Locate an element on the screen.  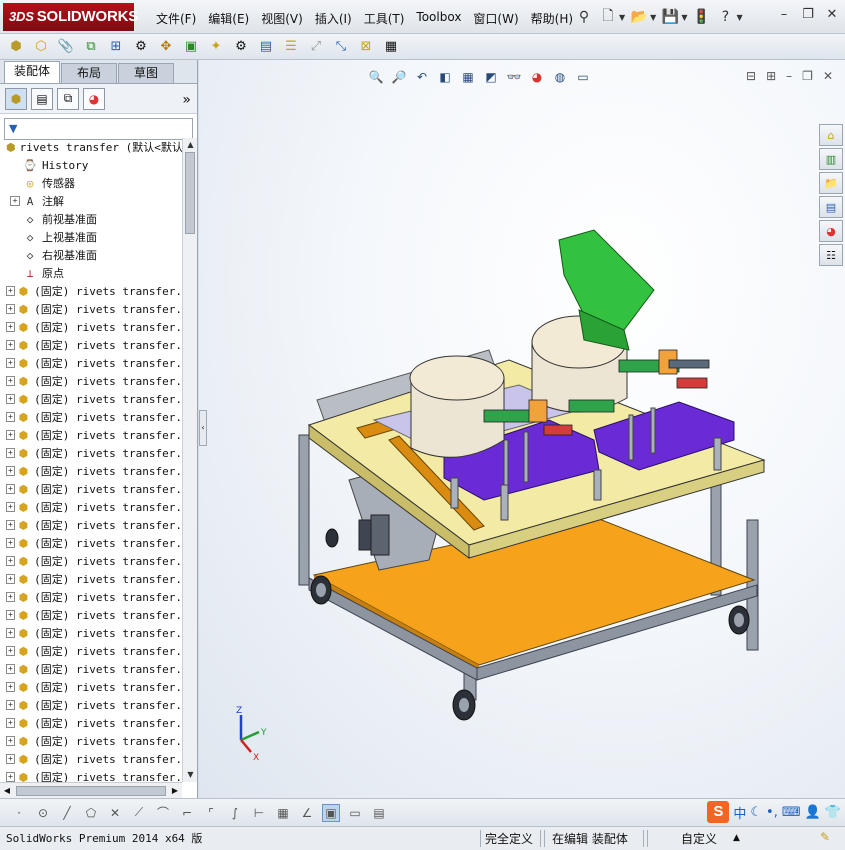
bill-of-materials-icon: ☰ is located at coordinates (291, 47).